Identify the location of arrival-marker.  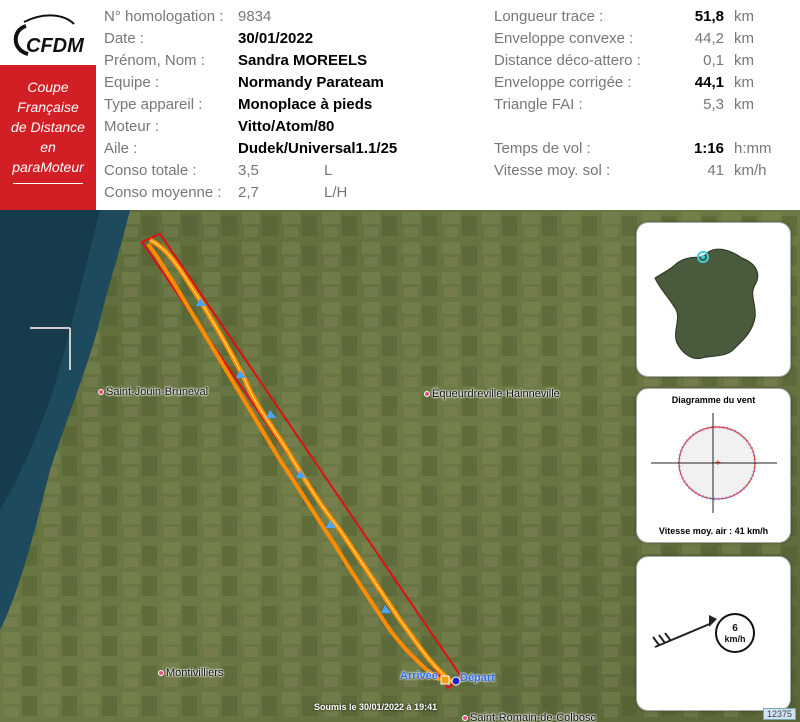
(445, 680).